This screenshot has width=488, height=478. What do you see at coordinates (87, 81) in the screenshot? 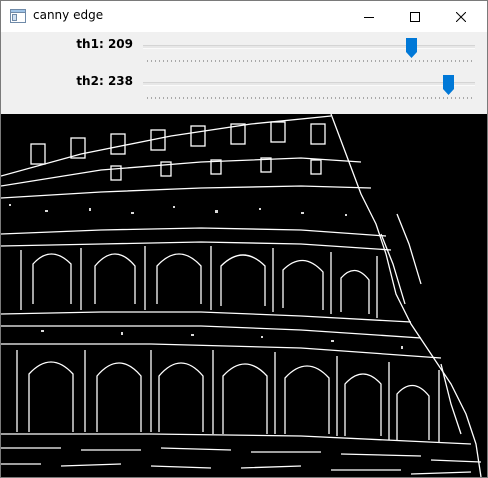
I see `trackbar-th2-name: th2` at bounding box center [87, 81].